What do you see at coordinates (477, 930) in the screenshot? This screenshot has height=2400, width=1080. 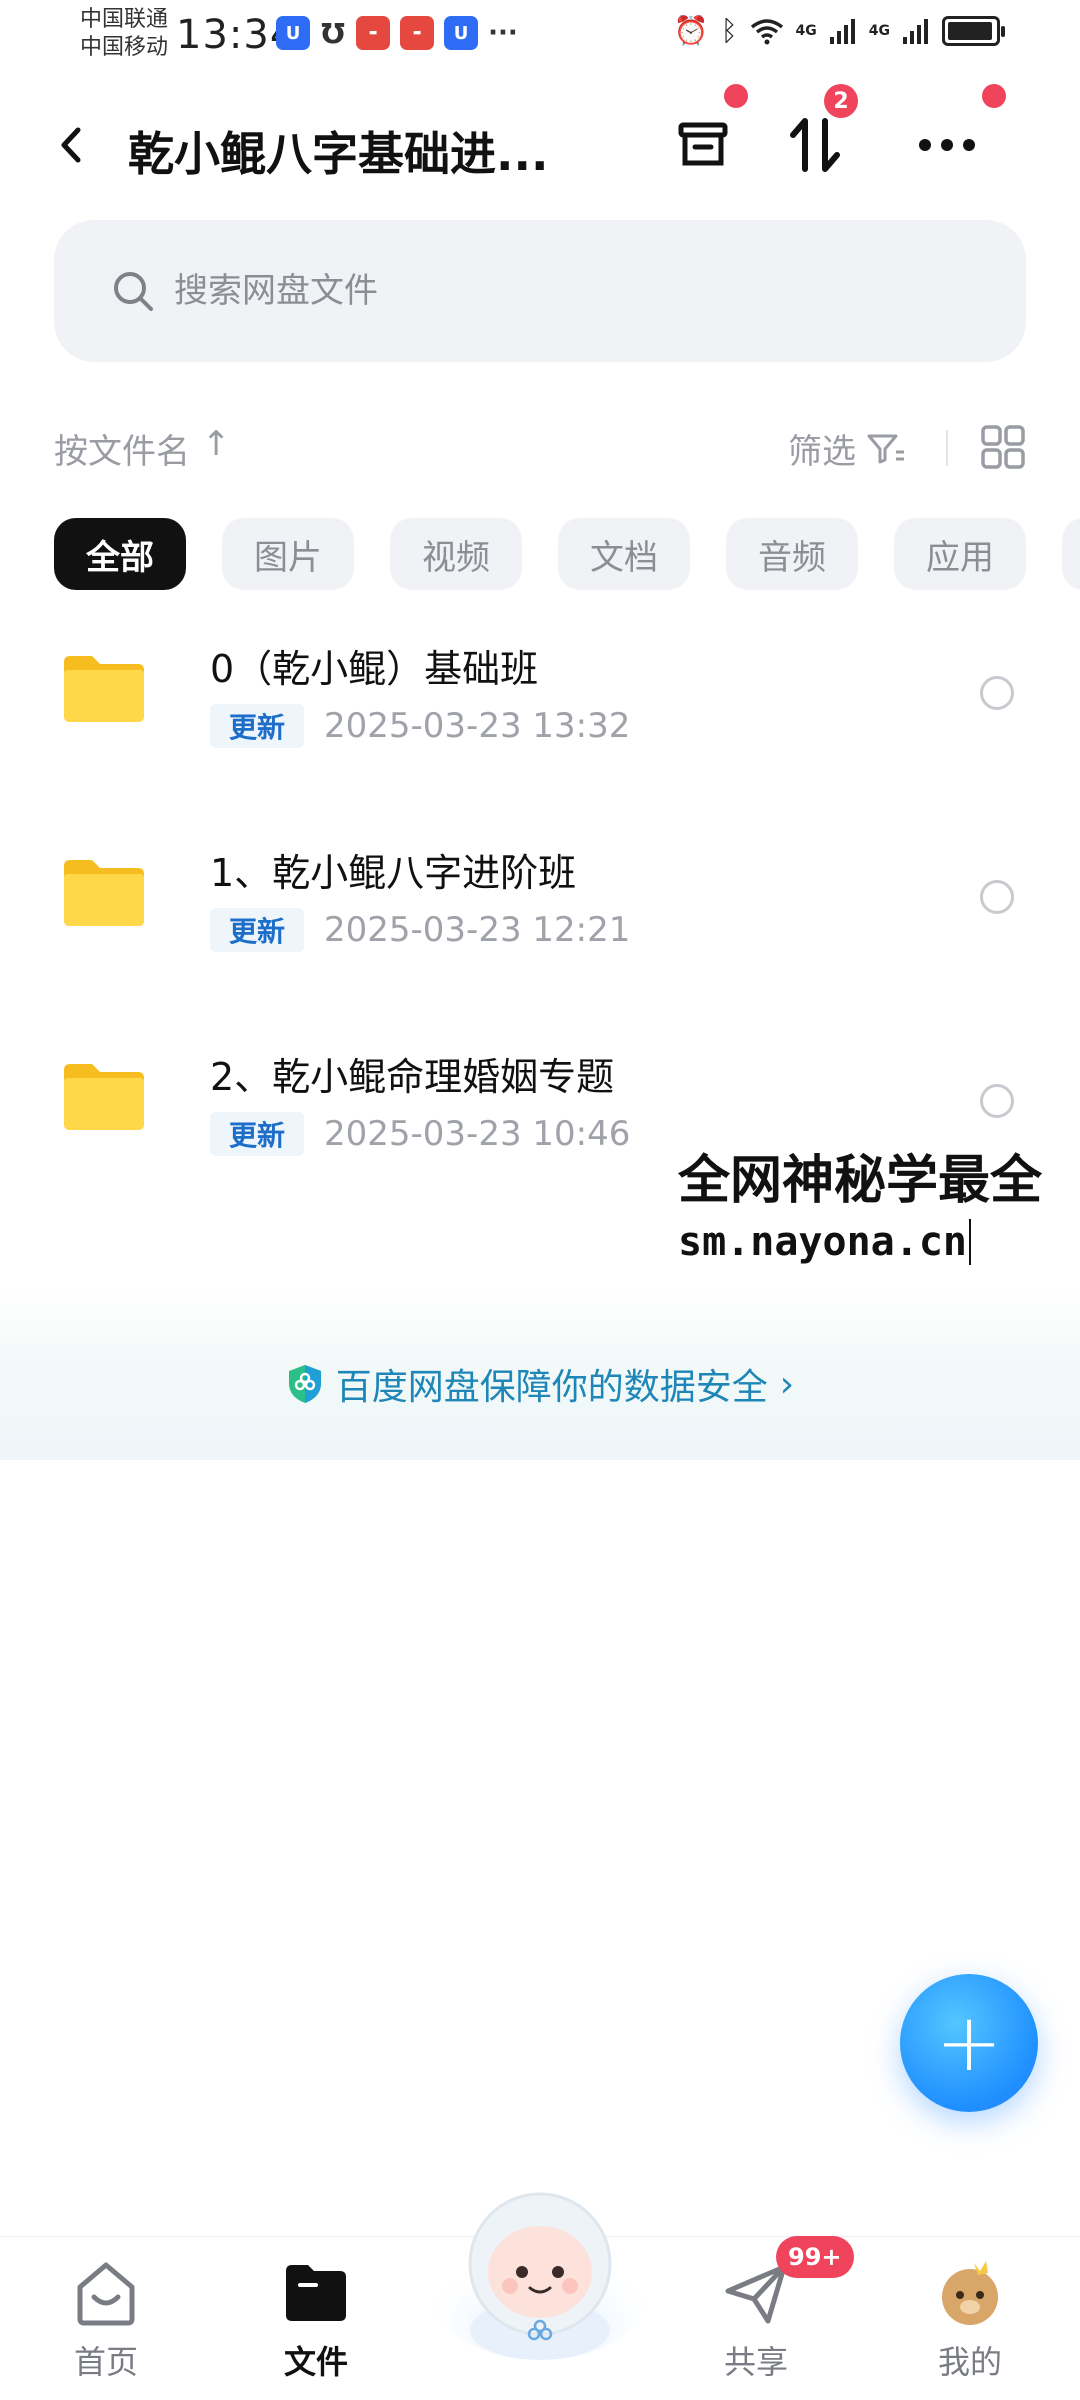 I see `file-date: 2025-03-23 12:21` at bounding box center [477, 930].